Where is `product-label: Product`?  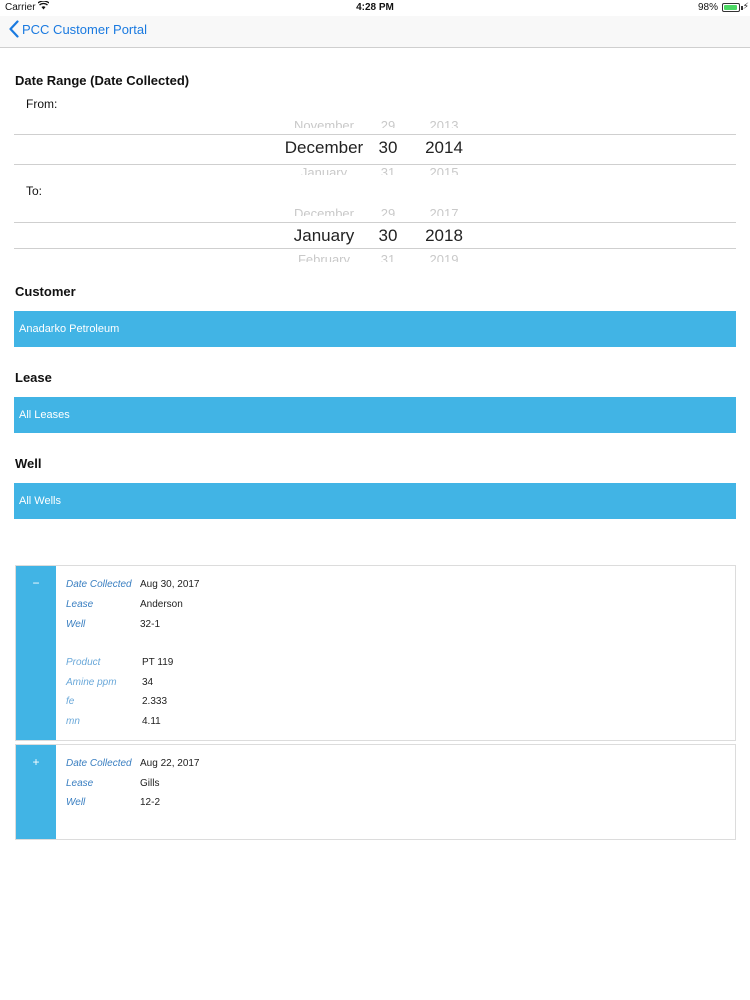
product-label: Product is located at coordinates (83, 662).